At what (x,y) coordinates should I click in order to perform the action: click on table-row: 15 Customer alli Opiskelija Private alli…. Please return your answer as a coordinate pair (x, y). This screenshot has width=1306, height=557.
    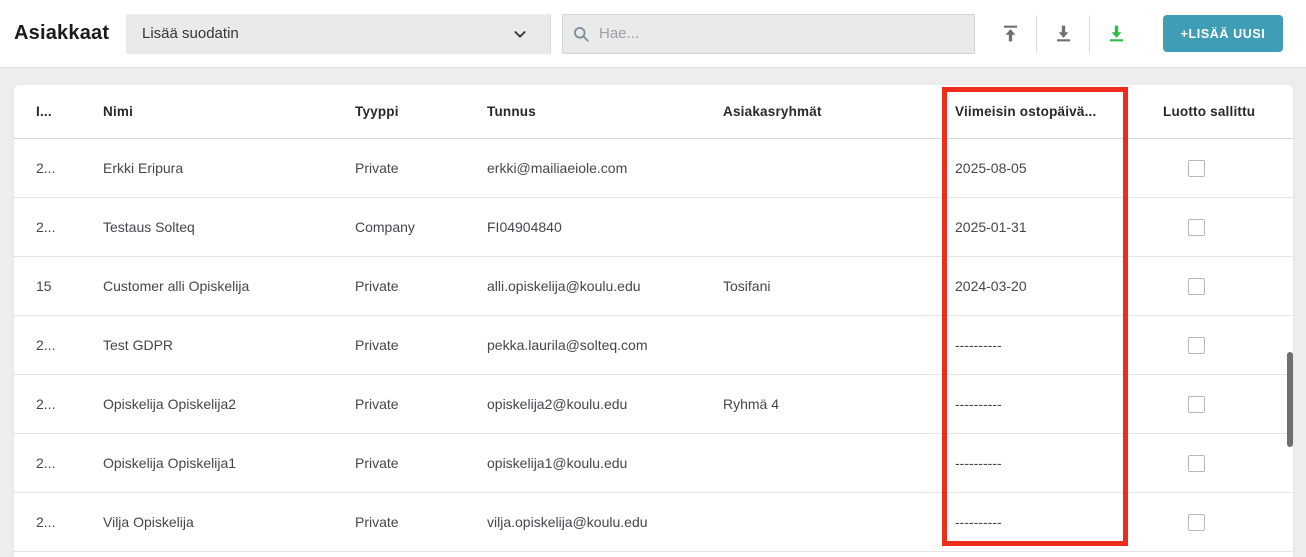
    Looking at the image, I should click on (653, 286).